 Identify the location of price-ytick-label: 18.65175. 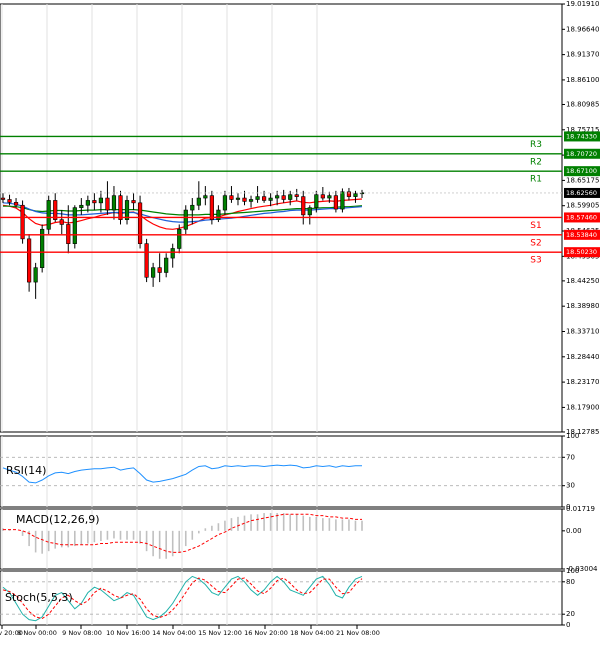
(582, 180).